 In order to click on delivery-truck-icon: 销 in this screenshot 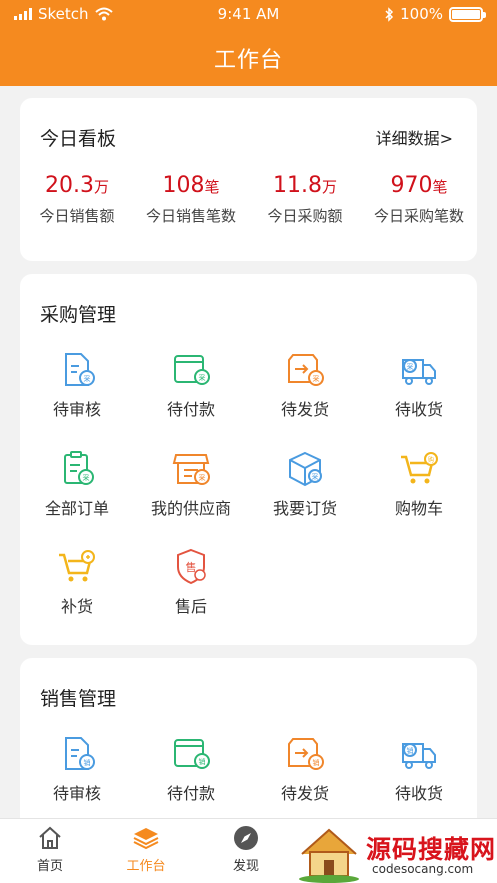, I will do `click(419, 756)`.